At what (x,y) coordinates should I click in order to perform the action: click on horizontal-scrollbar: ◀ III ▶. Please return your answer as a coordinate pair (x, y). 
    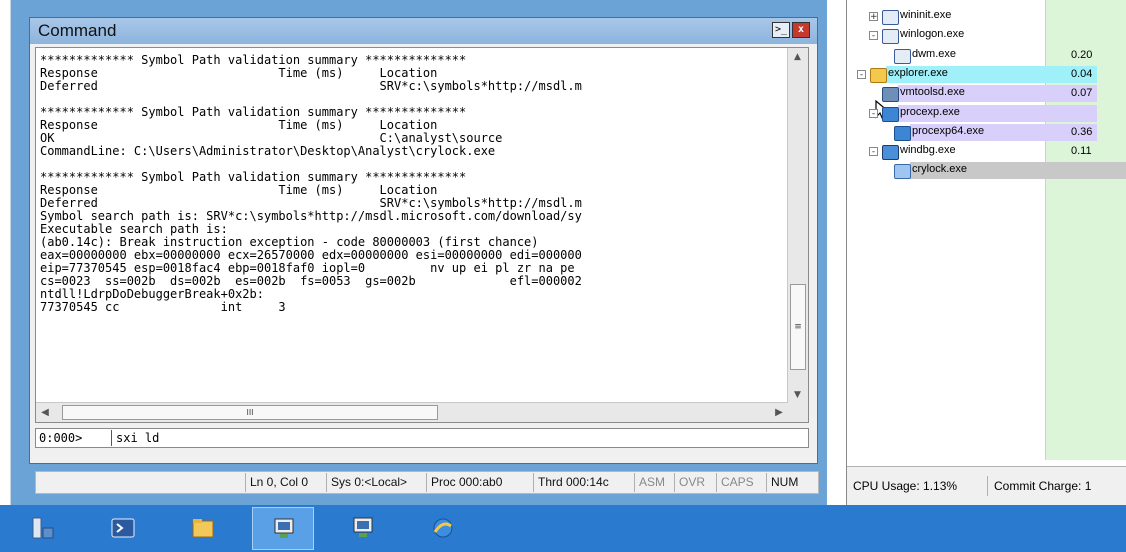
    Looking at the image, I should click on (412, 412).